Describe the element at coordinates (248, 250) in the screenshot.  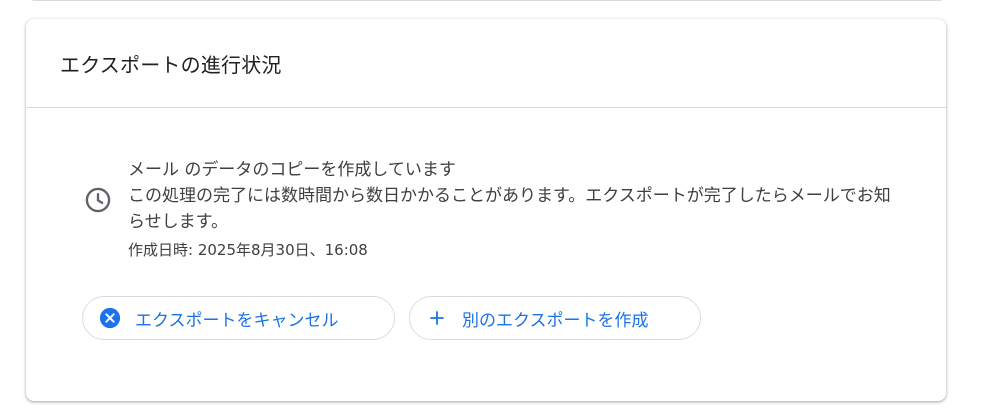
I see `created-date: 作成日時: 2025年8月30日、16:08` at that location.